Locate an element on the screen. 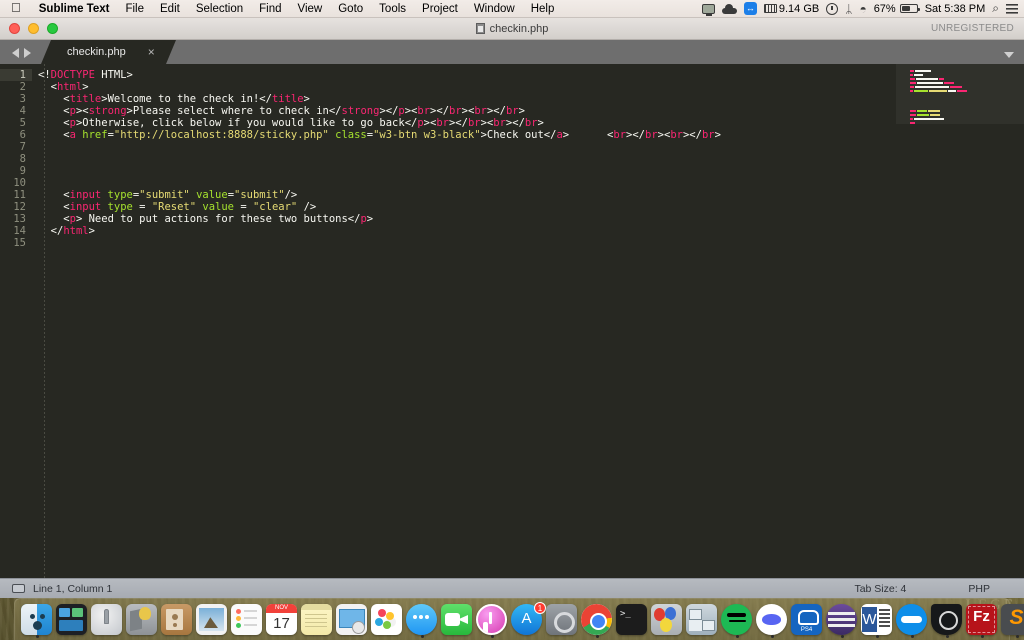  line-number-14: 14 is located at coordinates (19, 231).